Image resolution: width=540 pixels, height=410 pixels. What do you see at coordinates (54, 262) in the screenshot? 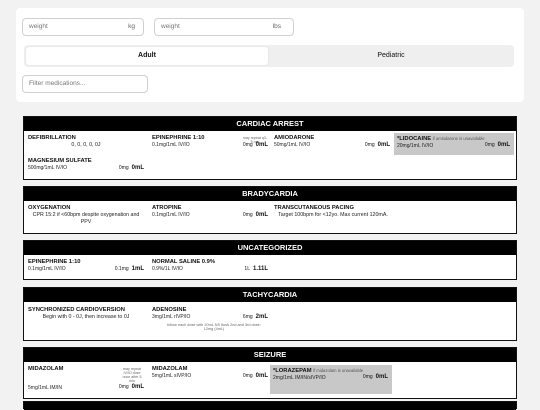
I see `med-name: EPINEPHRINE 1:10` at bounding box center [54, 262].